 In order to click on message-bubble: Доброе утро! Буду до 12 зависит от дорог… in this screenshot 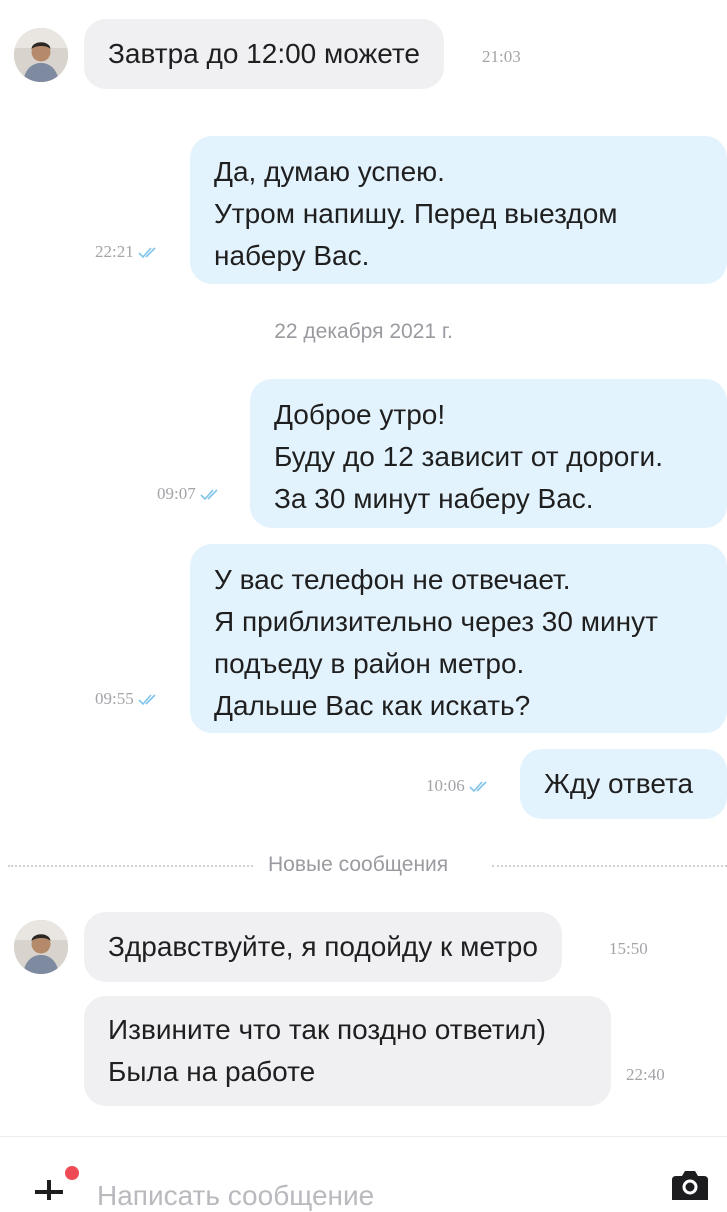, I will do `click(488, 453)`.